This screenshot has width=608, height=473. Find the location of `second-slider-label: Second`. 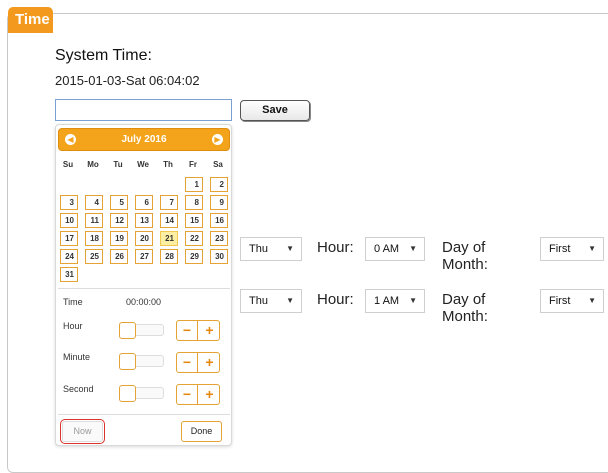

second-slider-label: Second is located at coordinates (78, 389).